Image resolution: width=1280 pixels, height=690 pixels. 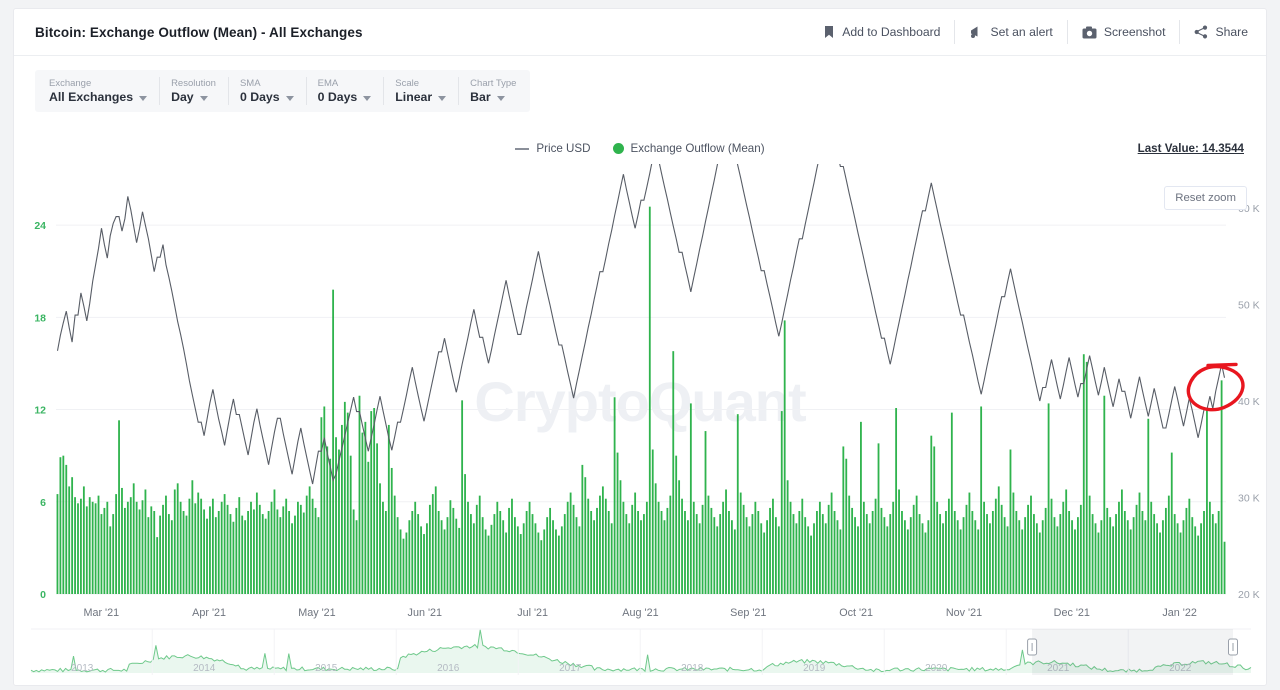 What do you see at coordinates (70, 83) in the screenshot?
I see `exchange-label: Exchange` at bounding box center [70, 83].